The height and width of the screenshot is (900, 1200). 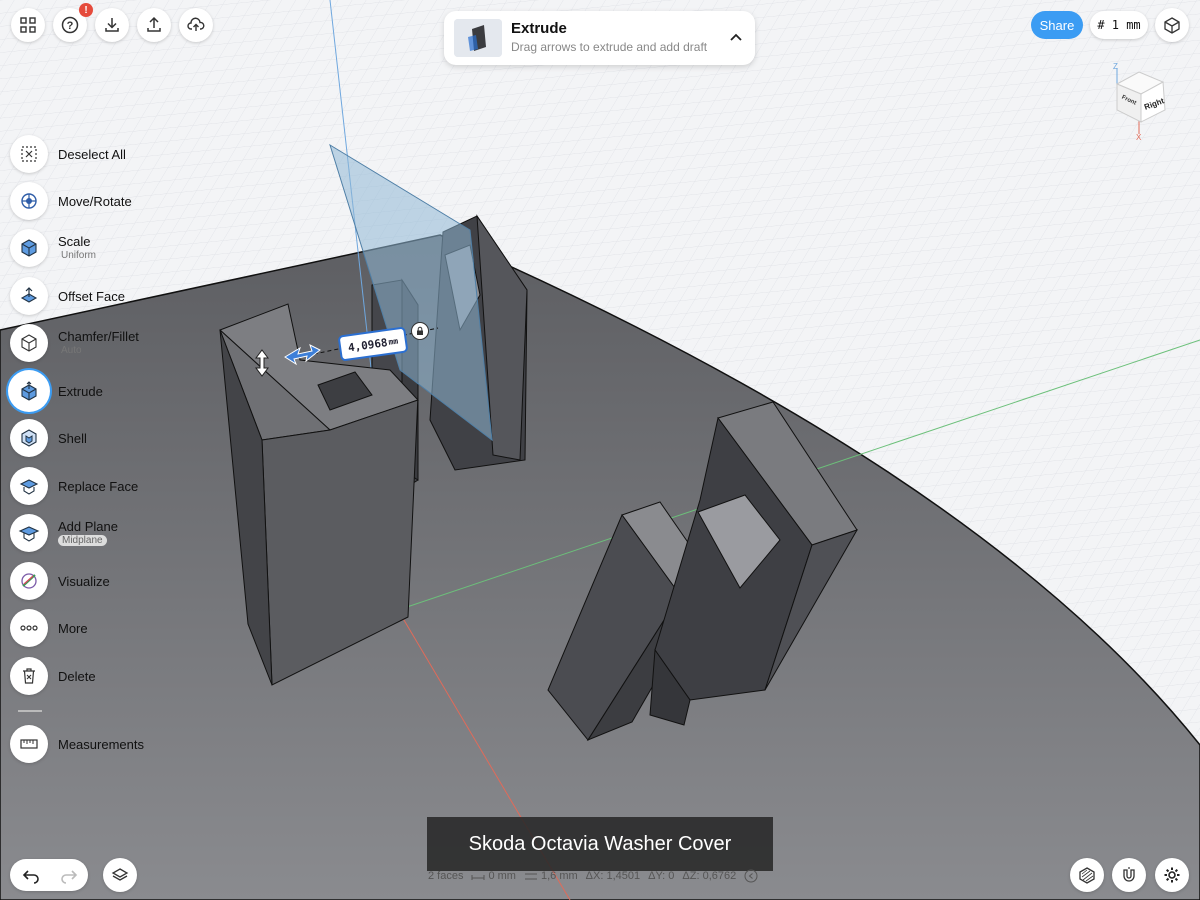 I want to click on notification-badge: !, so click(x=86, y=10).